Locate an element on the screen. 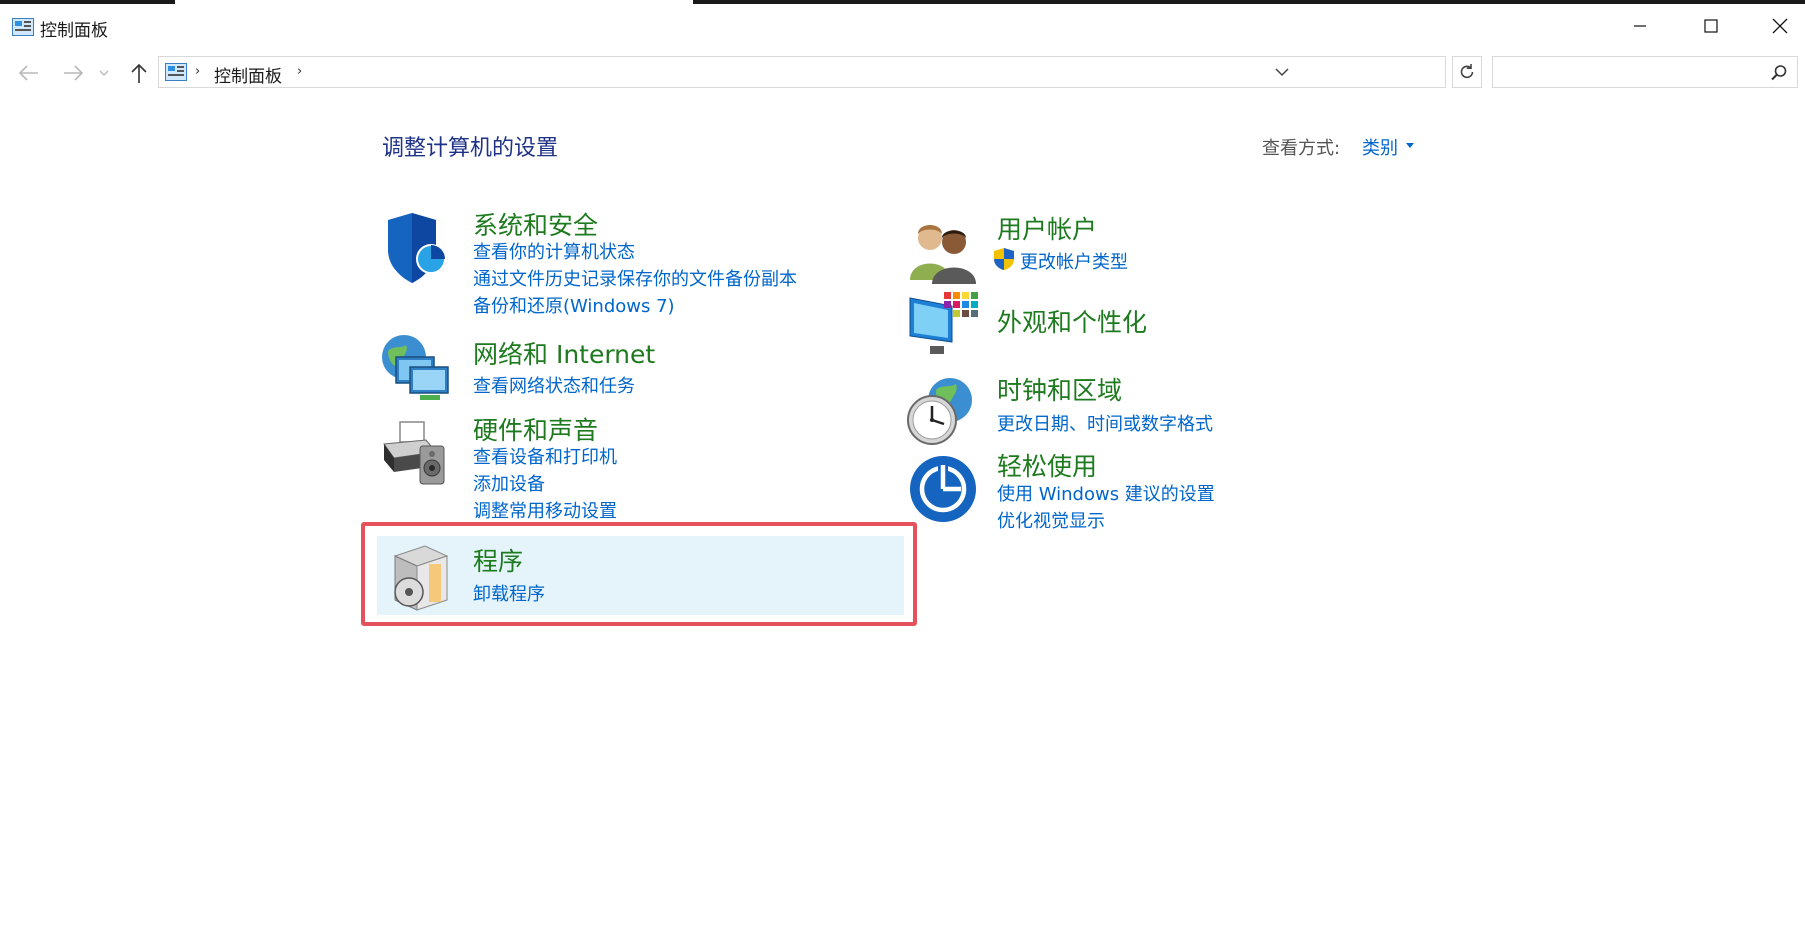  maximize-button is located at coordinates (1711, 26).